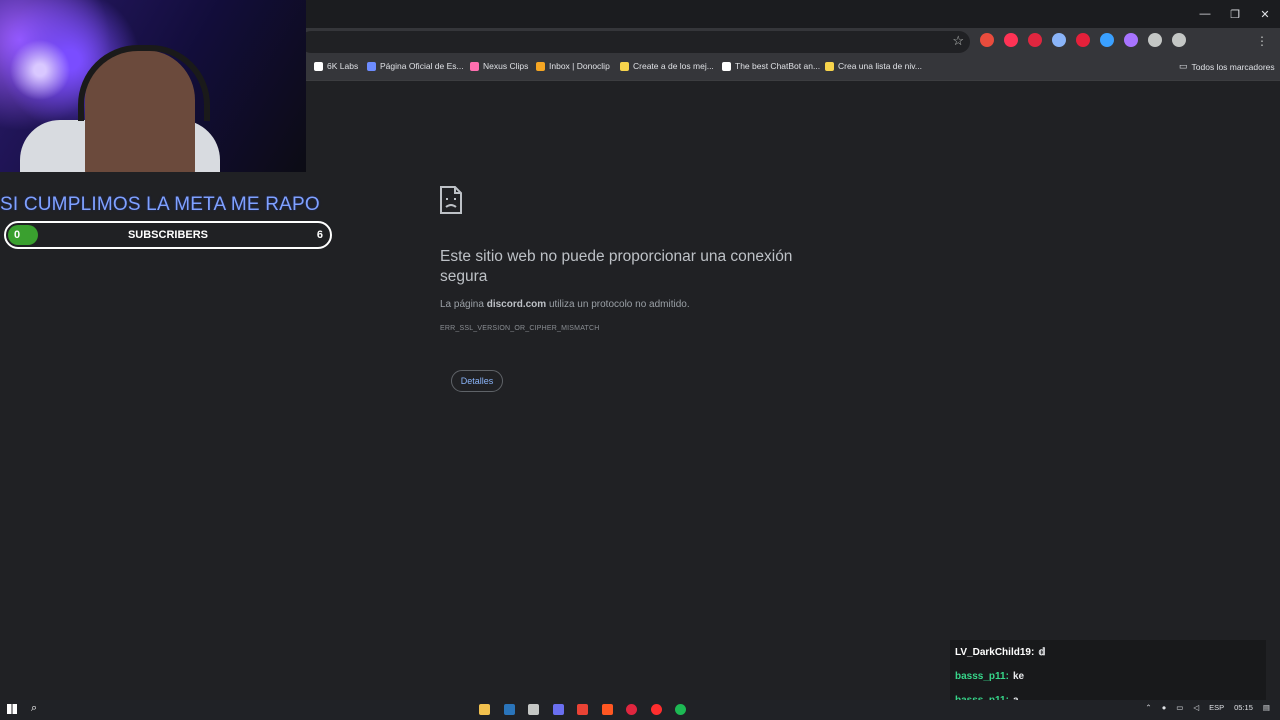  What do you see at coordinates (520, 328) in the screenshot?
I see `error-code: ERR_SSL_VERSION_OR_CIPHER_MISMATCH` at bounding box center [520, 328].